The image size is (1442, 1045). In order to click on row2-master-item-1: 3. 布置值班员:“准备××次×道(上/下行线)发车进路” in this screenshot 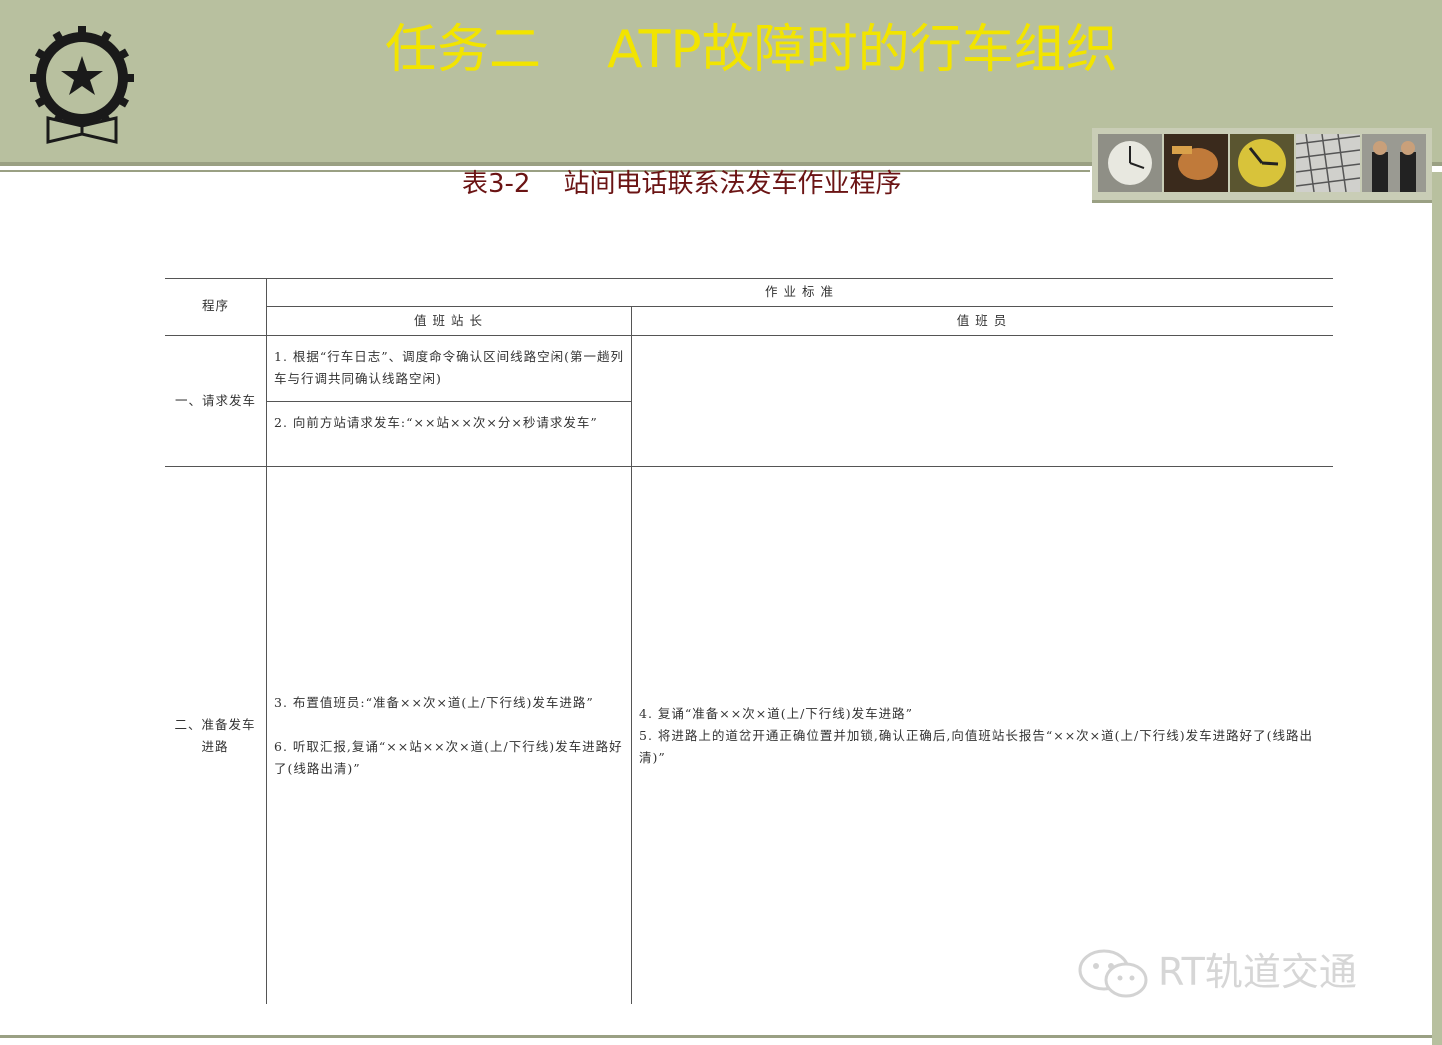, I will do `click(434, 702)`.